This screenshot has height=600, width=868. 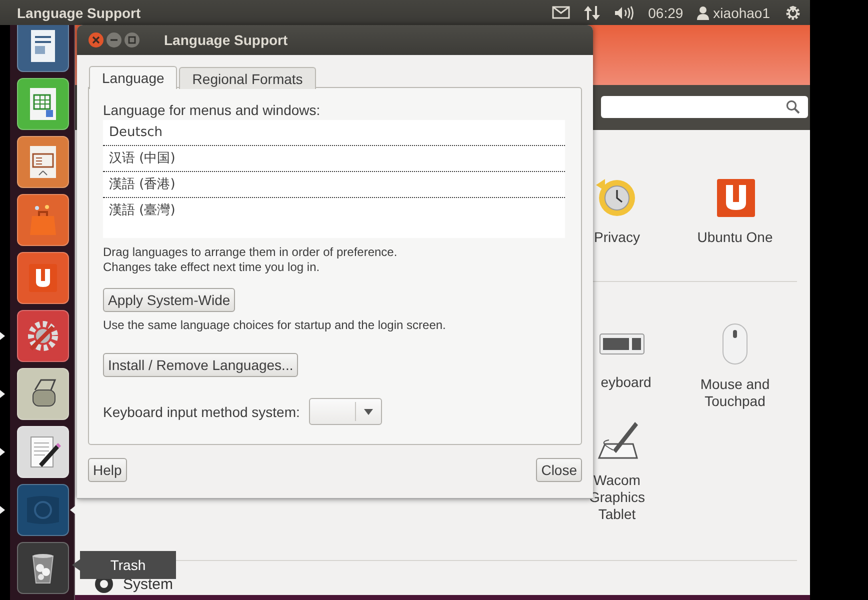 What do you see at coordinates (211, 267) in the screenshot?
I see `hint-text: Changes take effect next time you log in.` at bounding box center [211, 267].